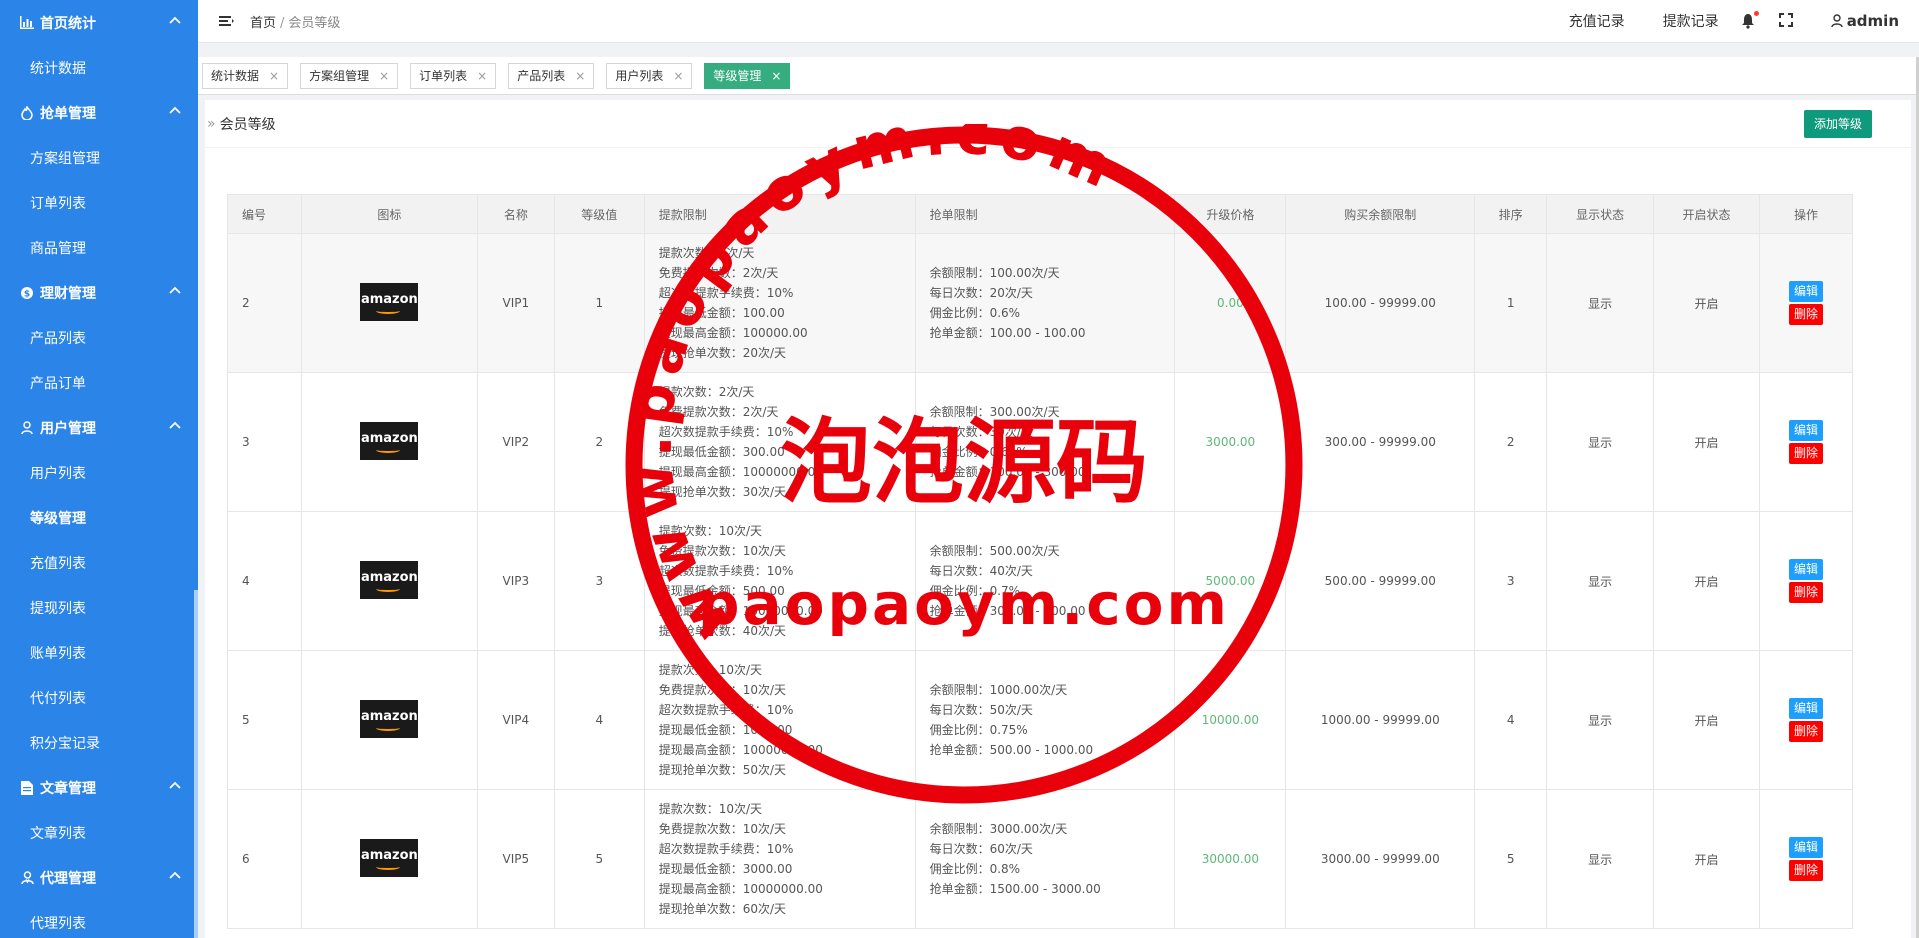 The image size is (1919, 938). What do you see at coordinates (27, 877) in the screenshot?
I see `agent-icon` at bounding box center [27, 877].